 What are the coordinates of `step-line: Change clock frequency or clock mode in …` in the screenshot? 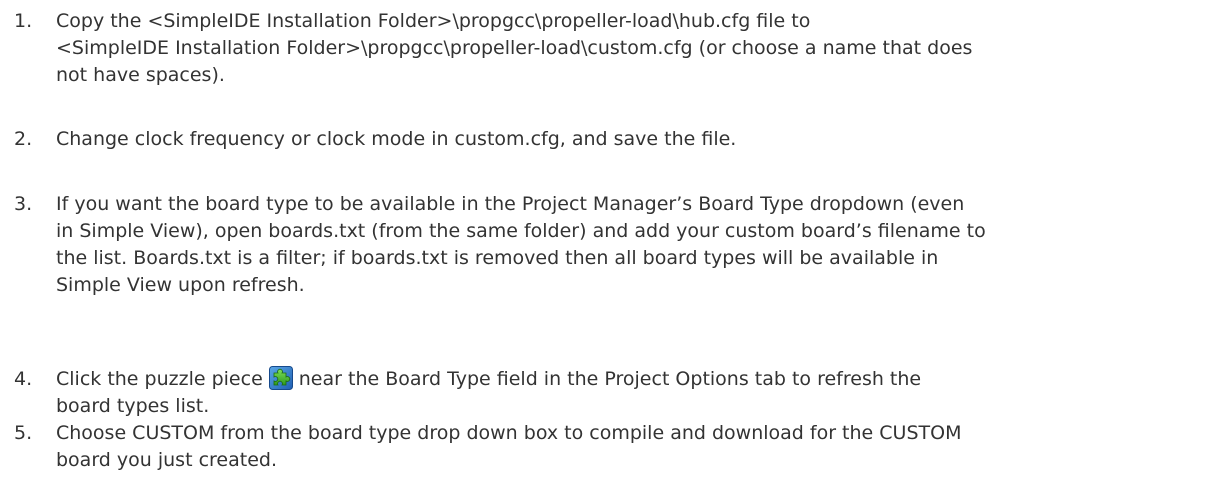 It's located at (396, 139).